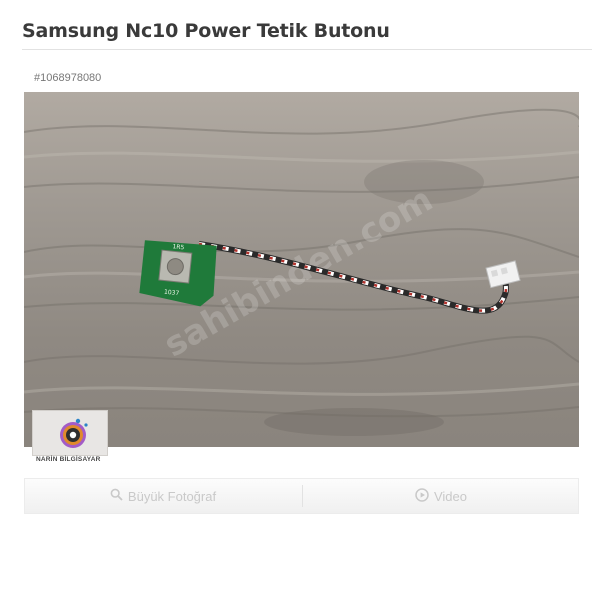  I want to click on video-button: Video, so click(441, 496).